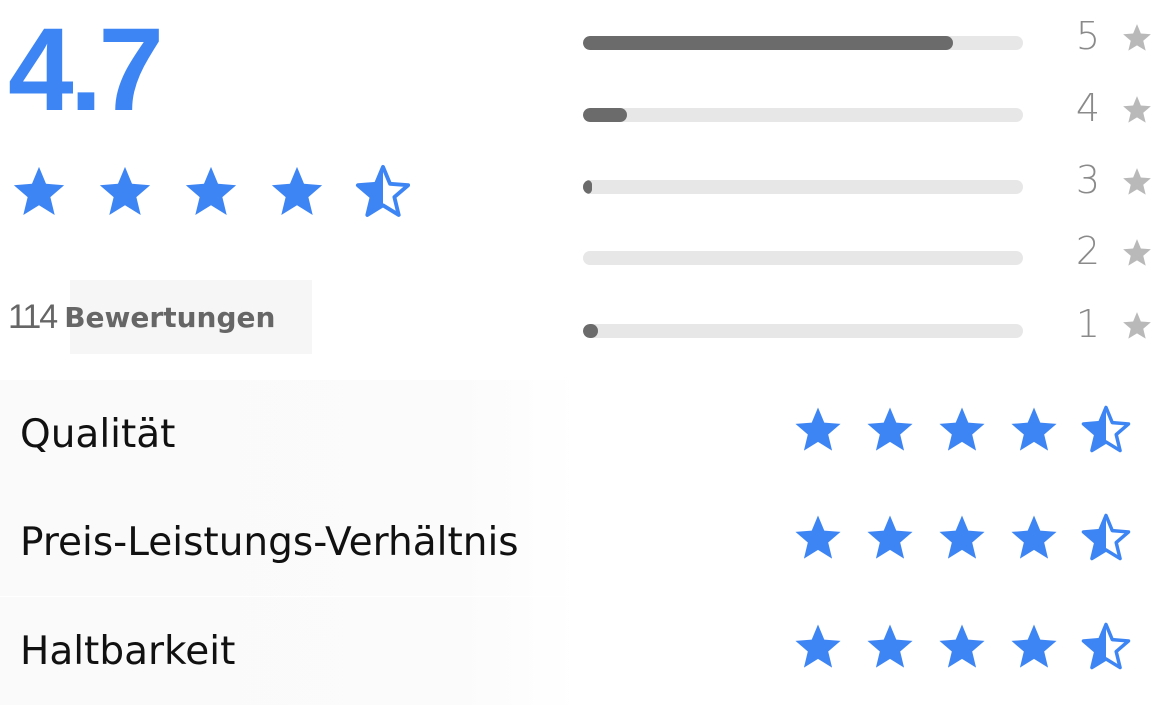 Image resolution: width=1158 pixels, height=705 pixels. What do you see at coordinates (1088, 108) in the screenshot?
I see `distribution-star-count-label: 4` at bounding box center [1088, 108].